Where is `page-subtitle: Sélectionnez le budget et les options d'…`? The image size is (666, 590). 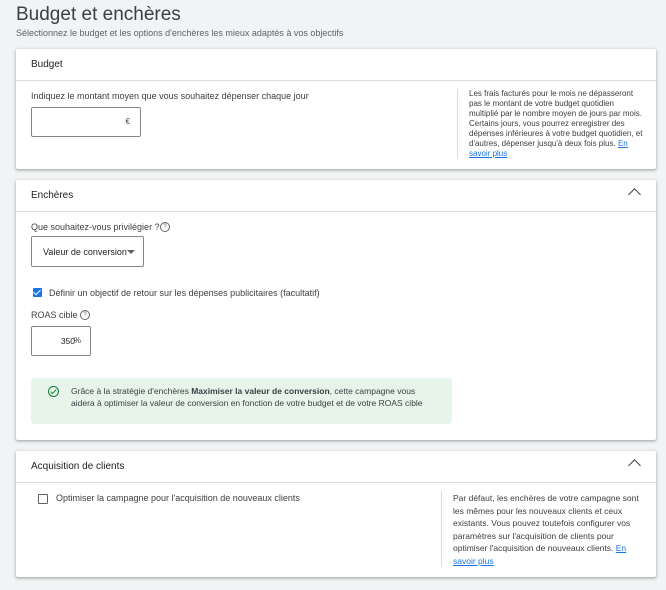
page-subtitle: Sélectionnez le budget et les options d'… is located at coordinates (180, 33).